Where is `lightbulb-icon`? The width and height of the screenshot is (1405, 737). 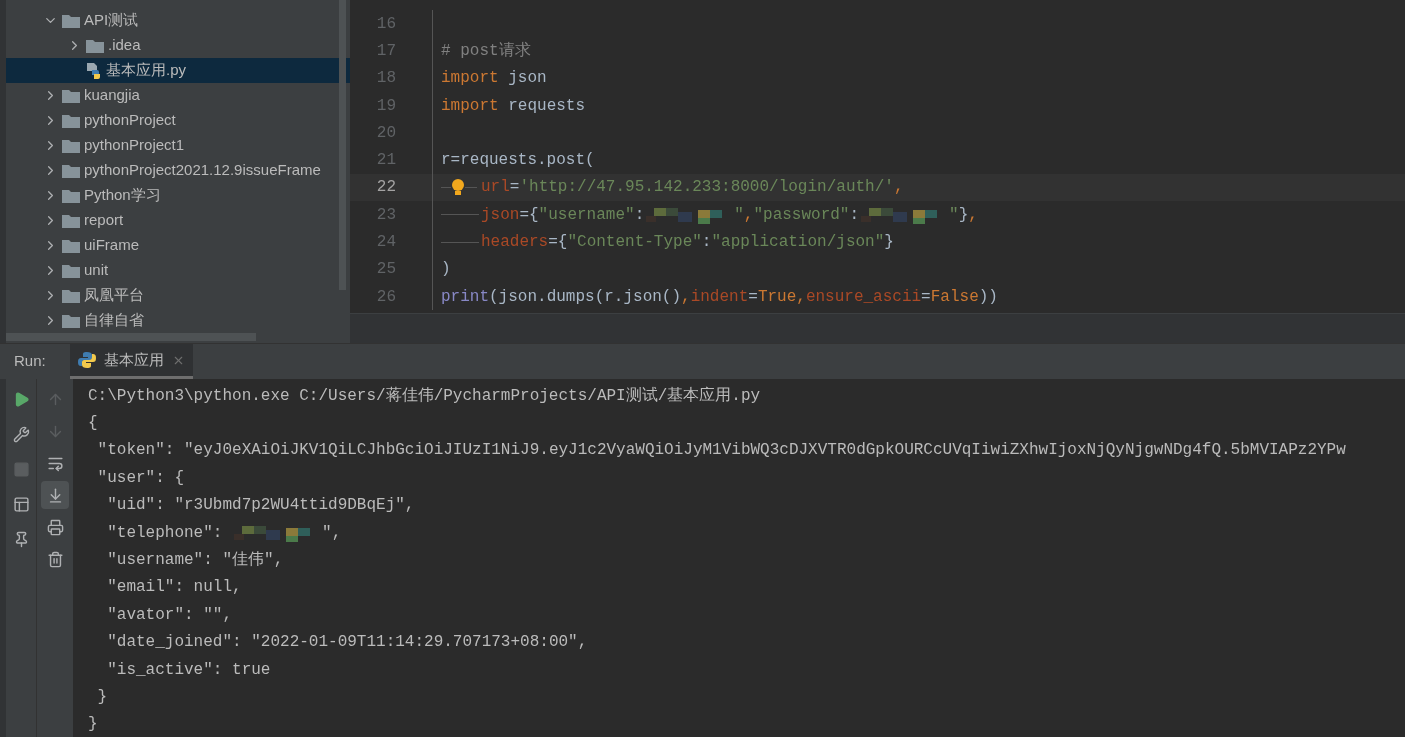
lightbulb-icon is located at coordinates (458, 187).